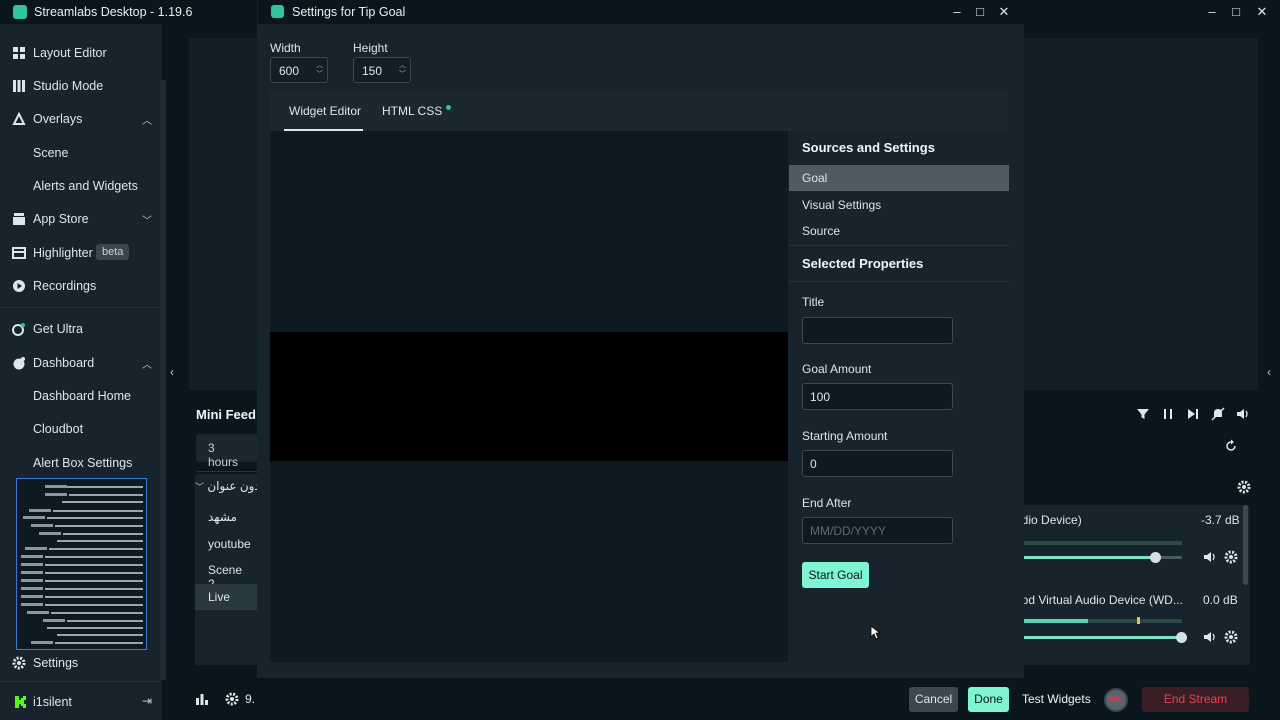 The width and height of the screenshot is (1280, 720). Describe the element at coordinates (1220, 520) in the screenshot. I see `mixer-source-db: -3.7 dB` at that location.